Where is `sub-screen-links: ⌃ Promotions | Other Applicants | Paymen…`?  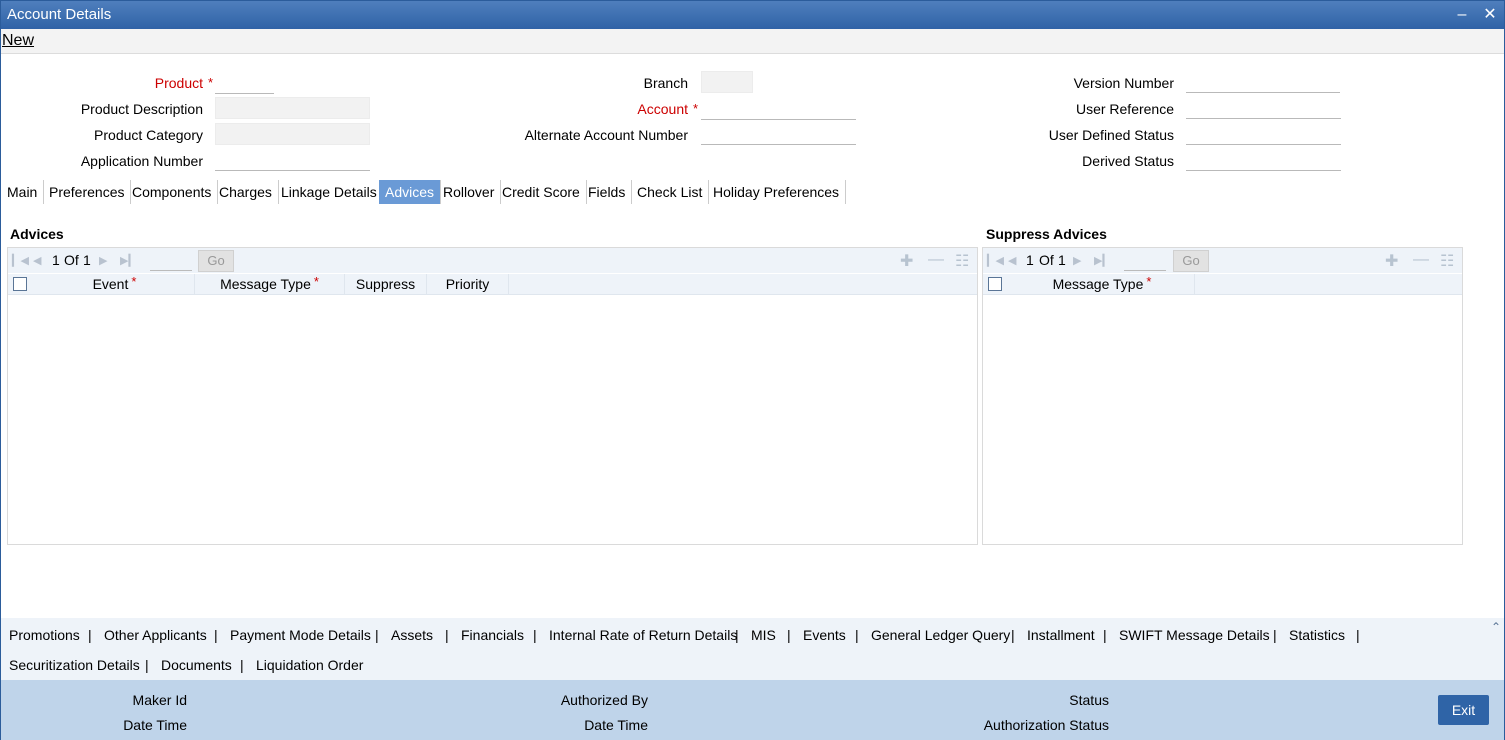 sub-screen-links: ⌃ Promotions | Other Applicants | Paymen… is located at coordinates (752, 649).